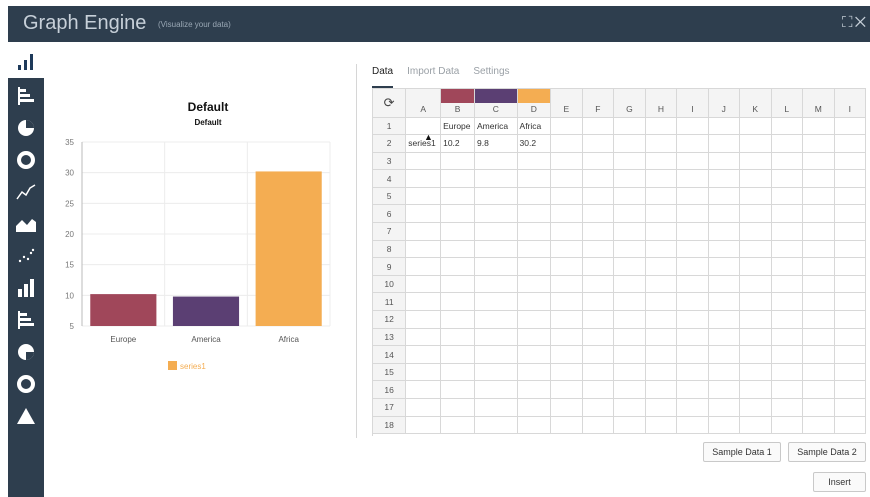  What do you see at coordinates (26, 416) in the screenshot?
I see `pyramid-chart-icon` at bounding box center [26, 416].